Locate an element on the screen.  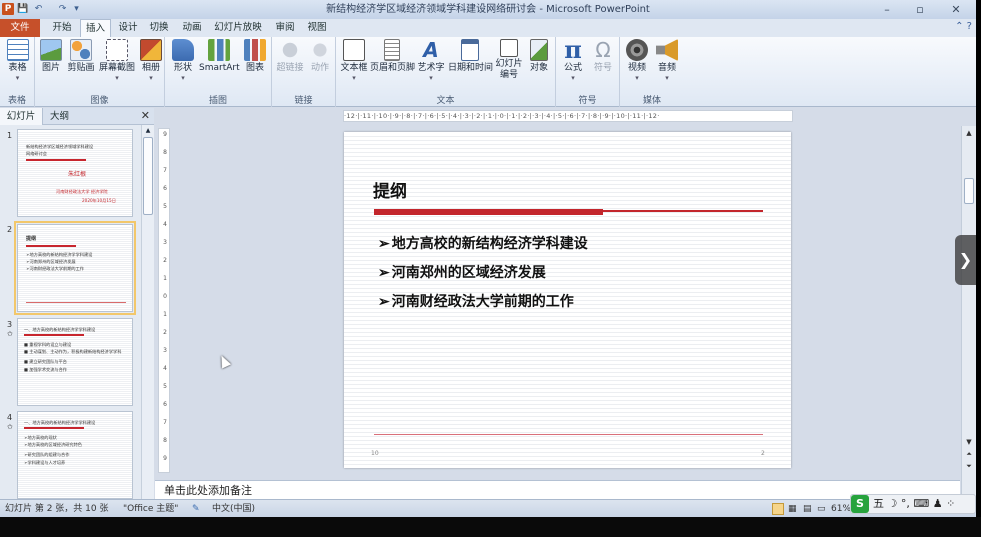
normal-view-icon is located at coordinates (778, 509).